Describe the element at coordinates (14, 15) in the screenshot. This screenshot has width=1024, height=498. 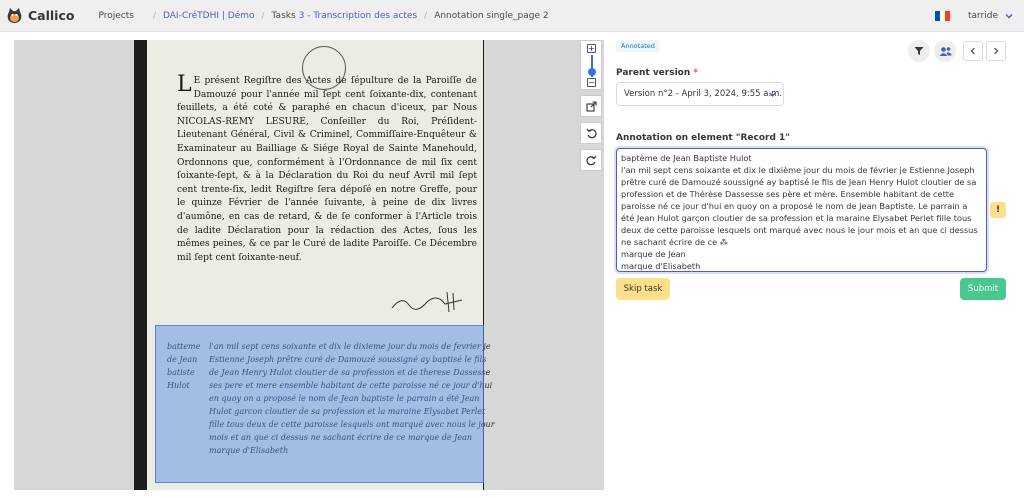
I see `callico-logo-icon` at that location.